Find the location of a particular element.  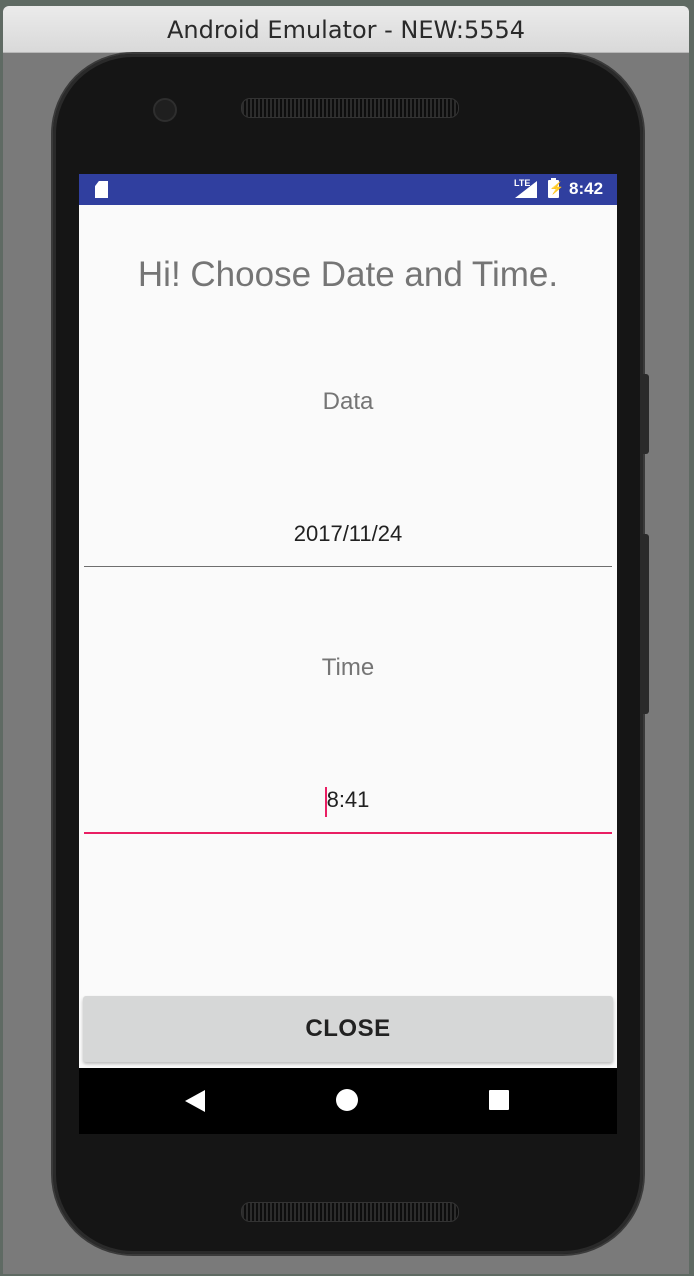

window-title: Android Emulator - NEW:5554 is located at coordinates (346, 29).